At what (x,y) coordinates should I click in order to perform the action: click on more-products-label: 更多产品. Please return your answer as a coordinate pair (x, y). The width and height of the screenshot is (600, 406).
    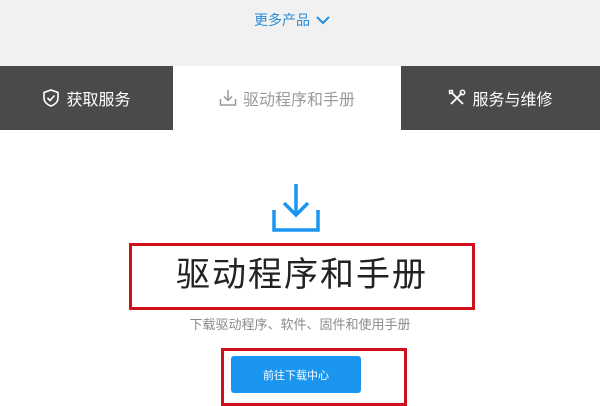
    Looking at the image, I should click on (282, 21).